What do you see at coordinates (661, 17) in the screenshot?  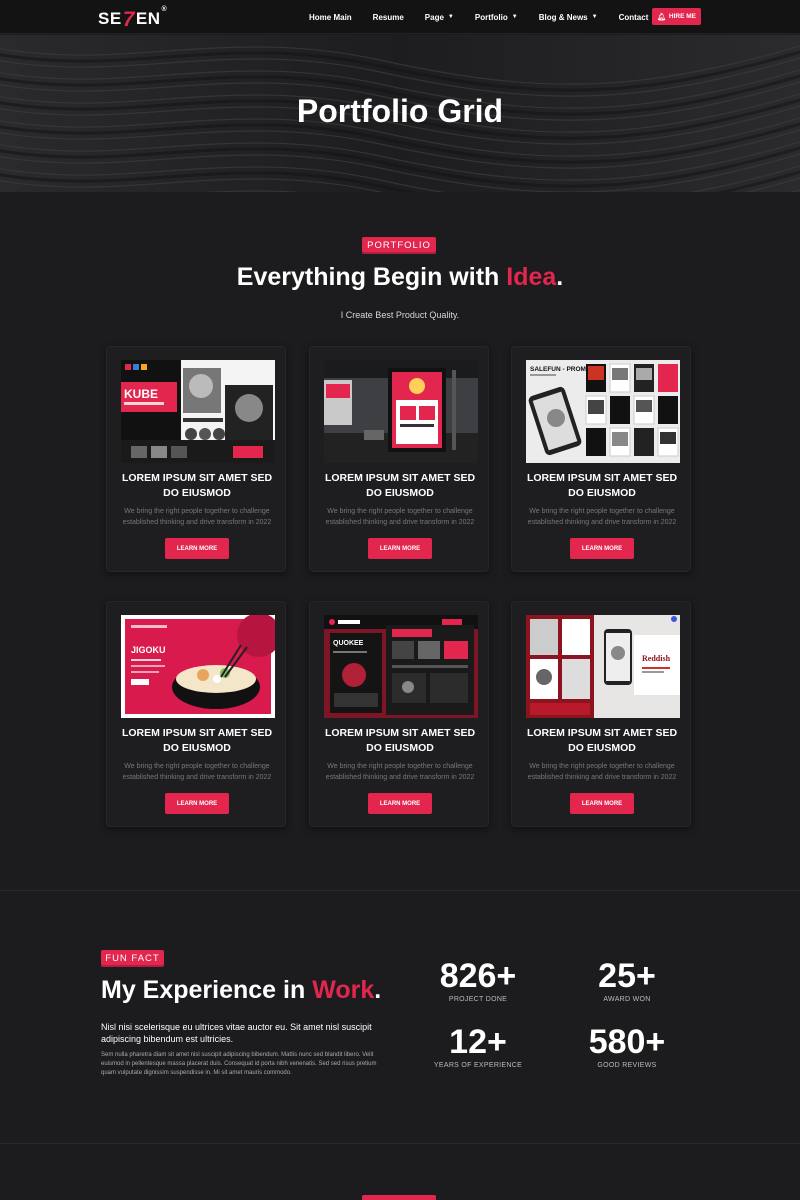 I see `bell-icon: 🔔︎` at bounding box center [661, 17].